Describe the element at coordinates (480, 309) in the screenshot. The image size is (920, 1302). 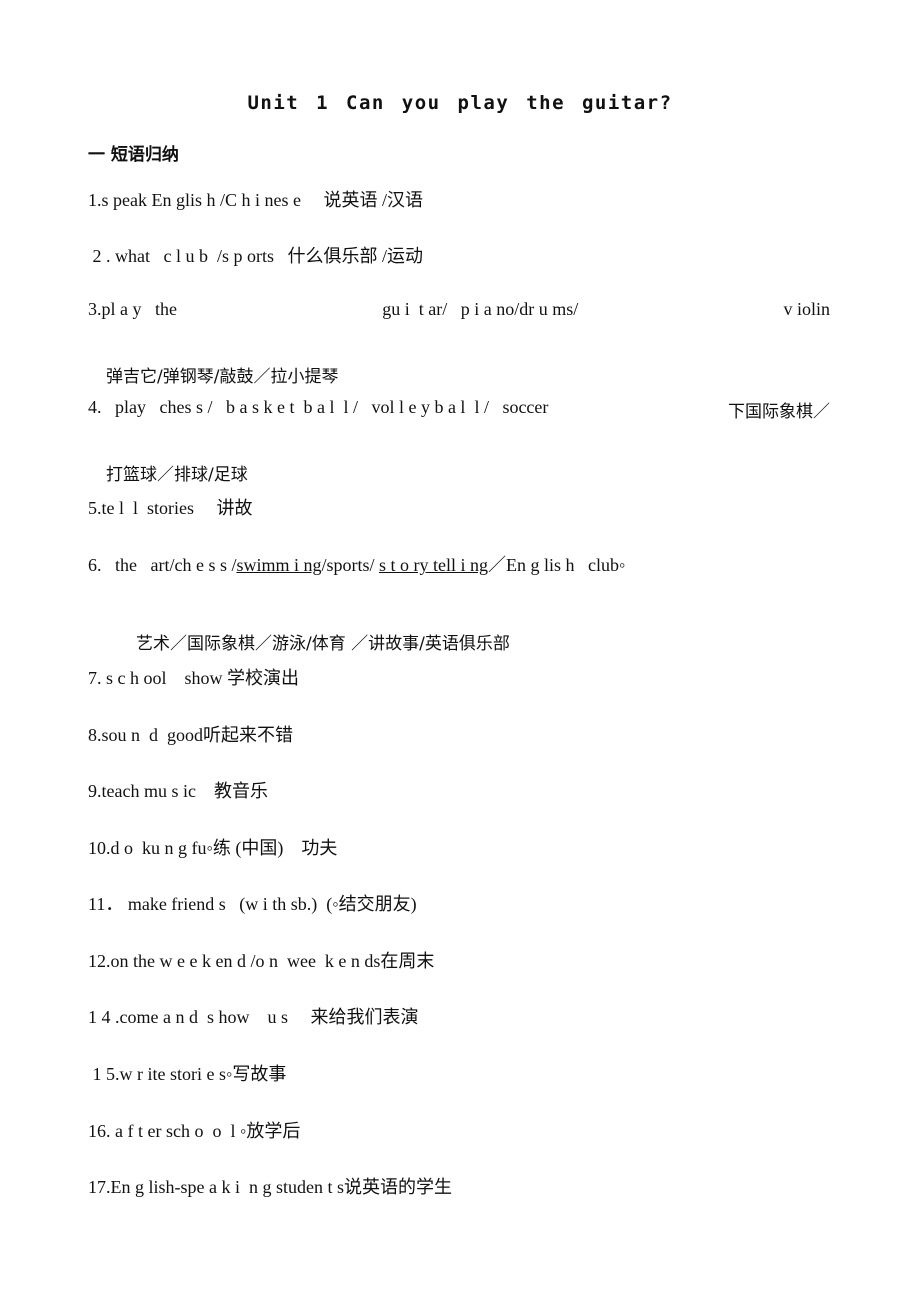
I see `phrase-item-3-part-b: gu i t ar/ p i a no/dr u ms/` at that location.